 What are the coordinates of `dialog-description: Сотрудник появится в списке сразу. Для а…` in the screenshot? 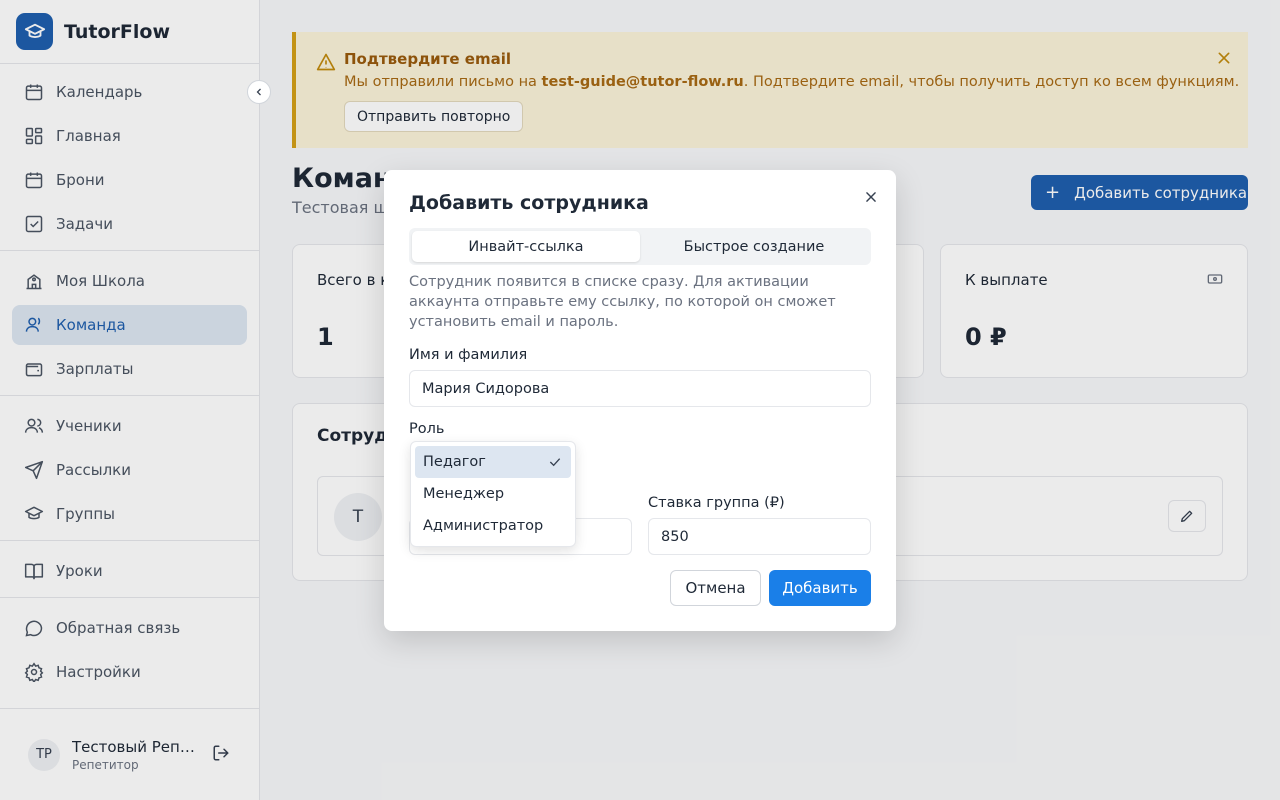 It's located at (622, 302).